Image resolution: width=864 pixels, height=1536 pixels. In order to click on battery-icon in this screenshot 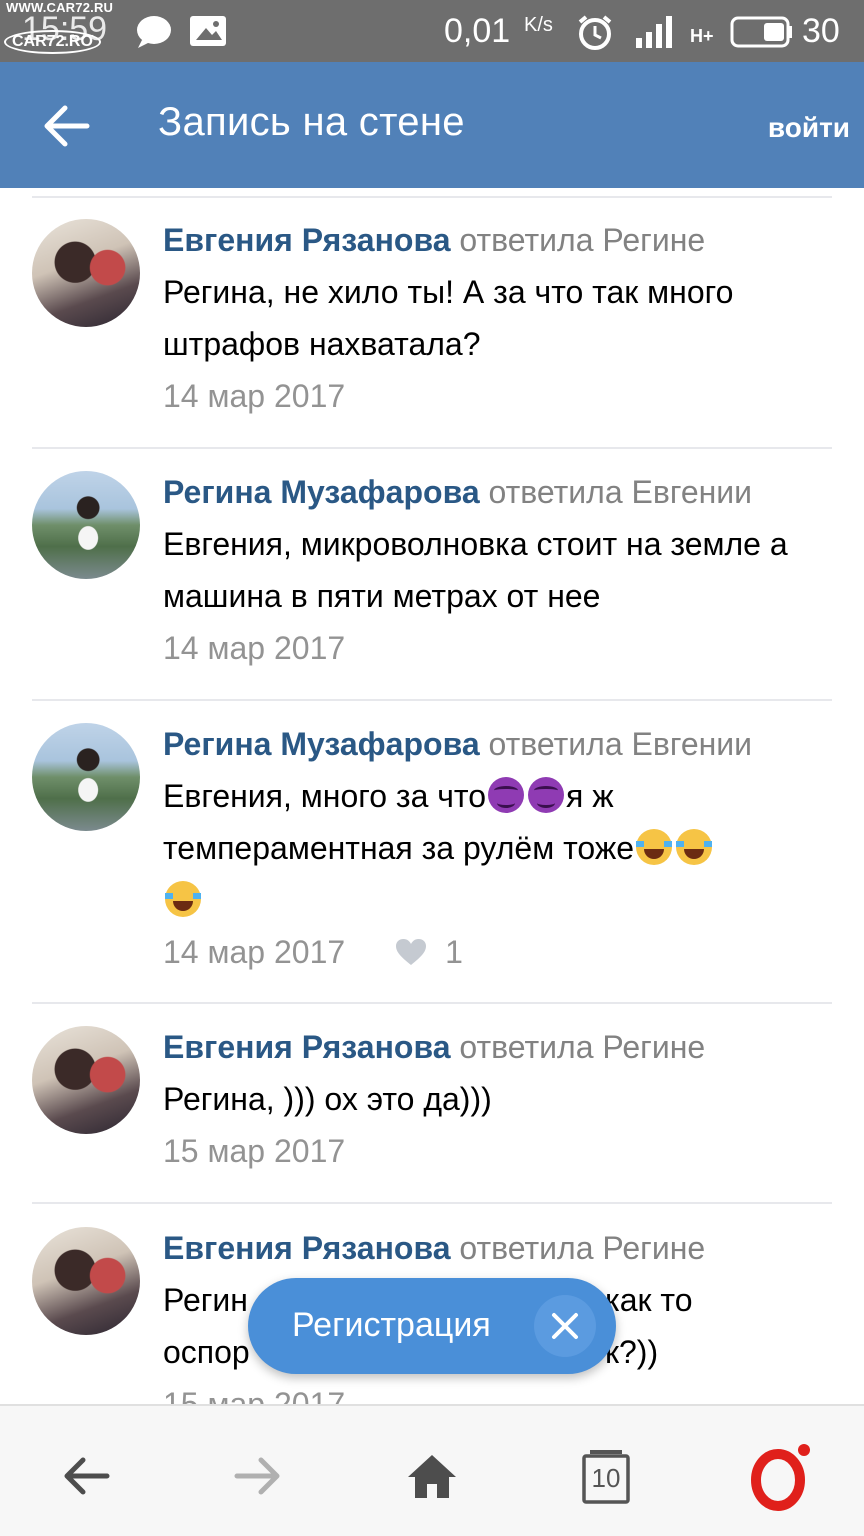, I will do `click(762, 34)`.